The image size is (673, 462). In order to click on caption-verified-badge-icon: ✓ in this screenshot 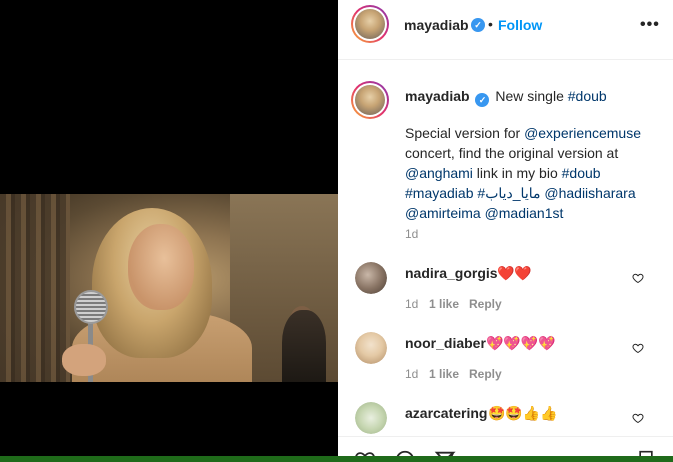, I will do `click(482, 100)`.